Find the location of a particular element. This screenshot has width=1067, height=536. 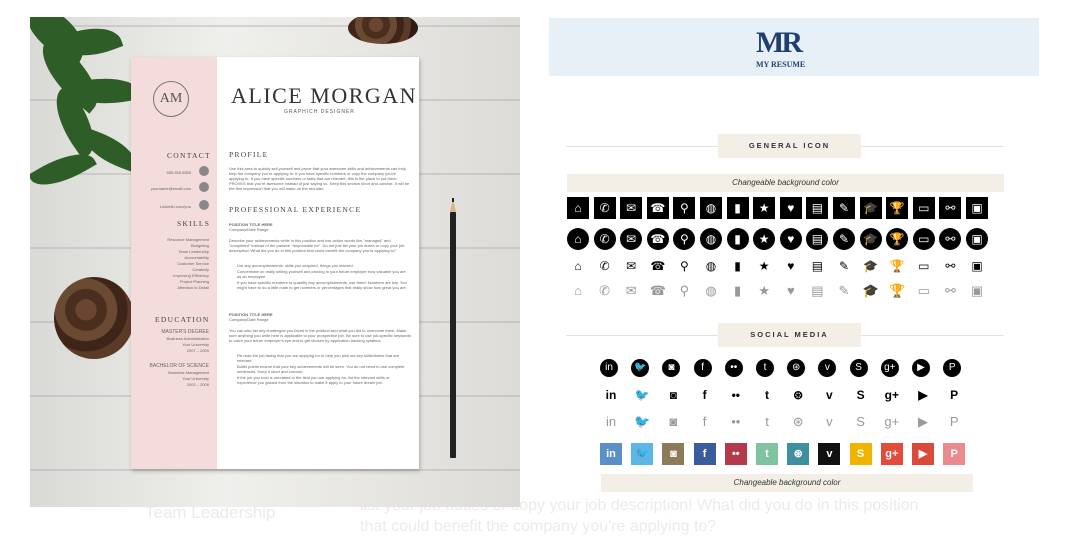

education-line: 2007 – 2009 is located at coordinates (197, 350).